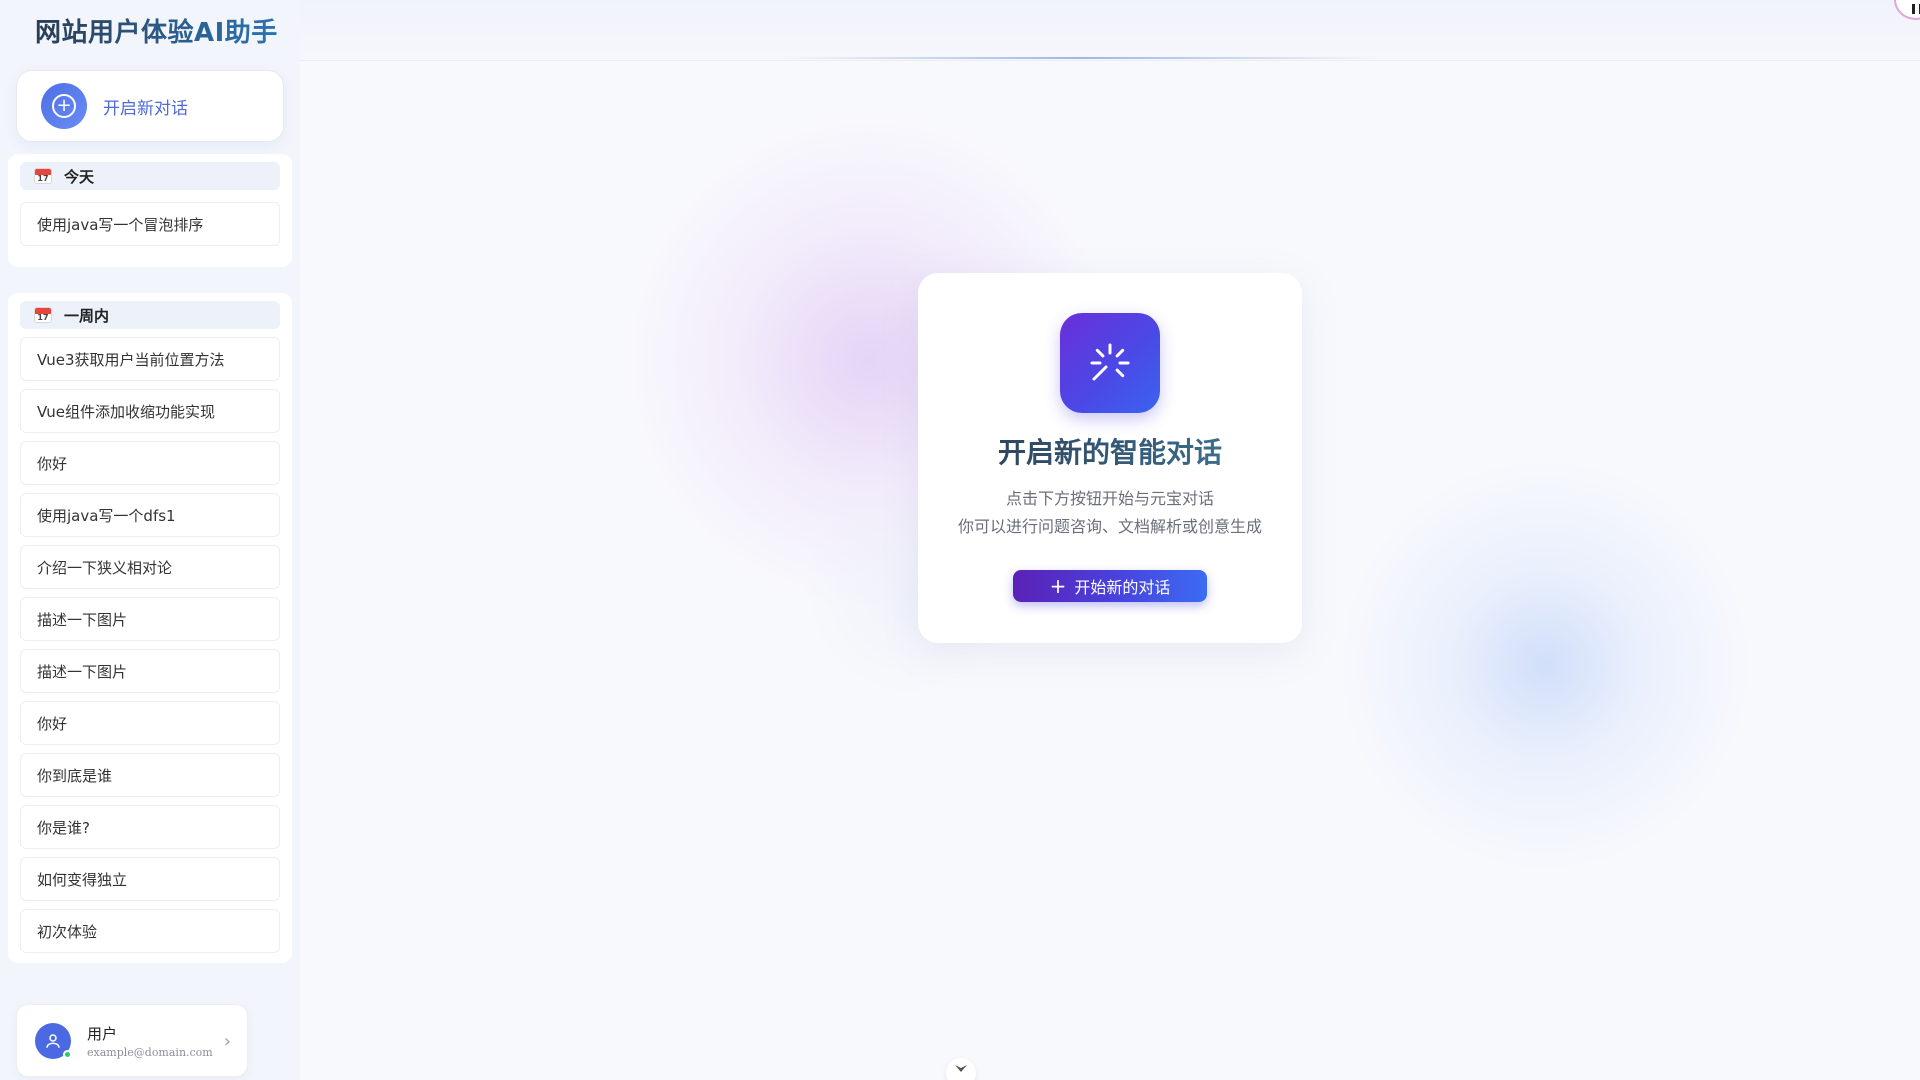 This screenshot has width=1920, height=1080. Describe the element at coordinates (227, 1041) in the screenshot. I see `chevron-right-icon: ›` at that location.